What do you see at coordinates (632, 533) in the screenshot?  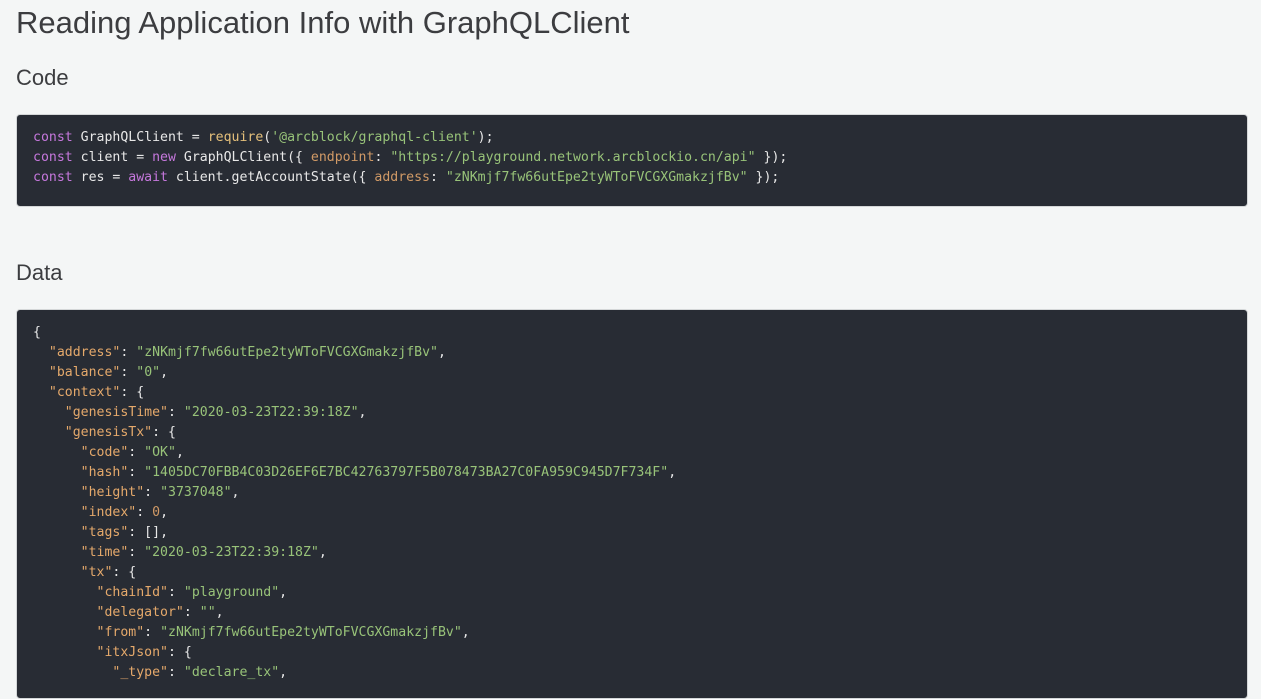 I see `json-line: "tags": [],` at bounding box center [632, 533].